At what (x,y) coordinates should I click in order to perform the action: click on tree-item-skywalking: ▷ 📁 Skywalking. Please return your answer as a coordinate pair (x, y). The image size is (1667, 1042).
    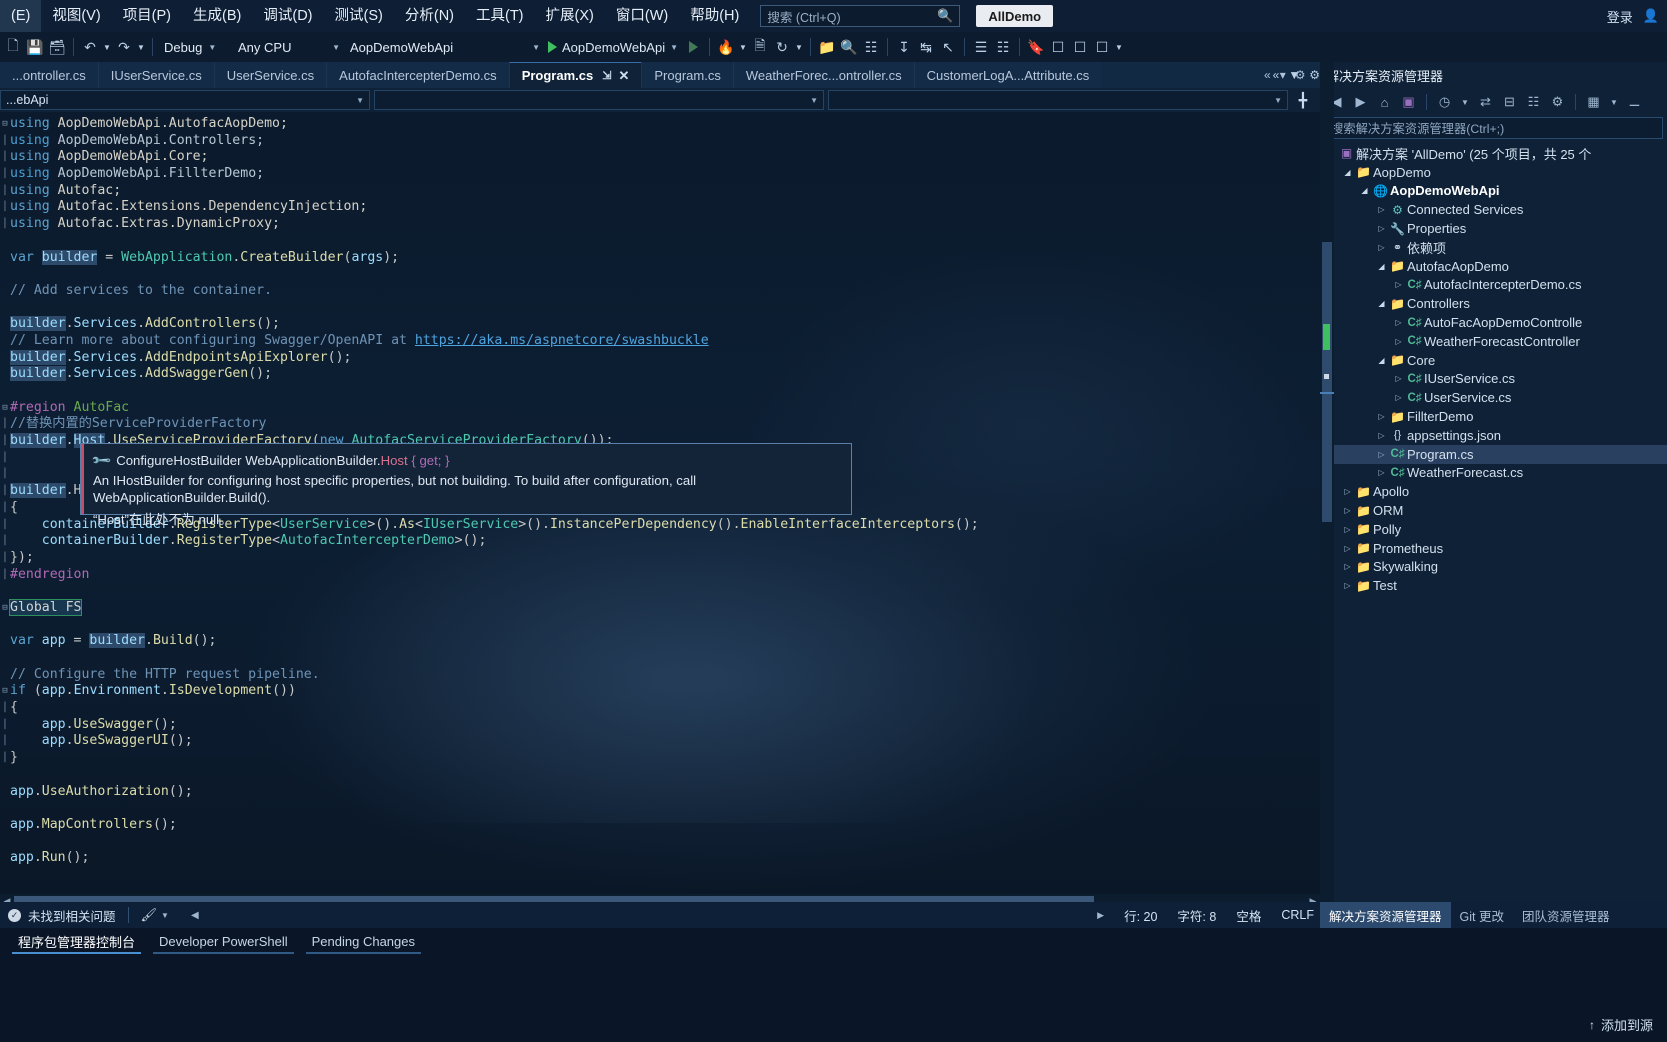
    Looking at the image, I should click on (1493, 567).